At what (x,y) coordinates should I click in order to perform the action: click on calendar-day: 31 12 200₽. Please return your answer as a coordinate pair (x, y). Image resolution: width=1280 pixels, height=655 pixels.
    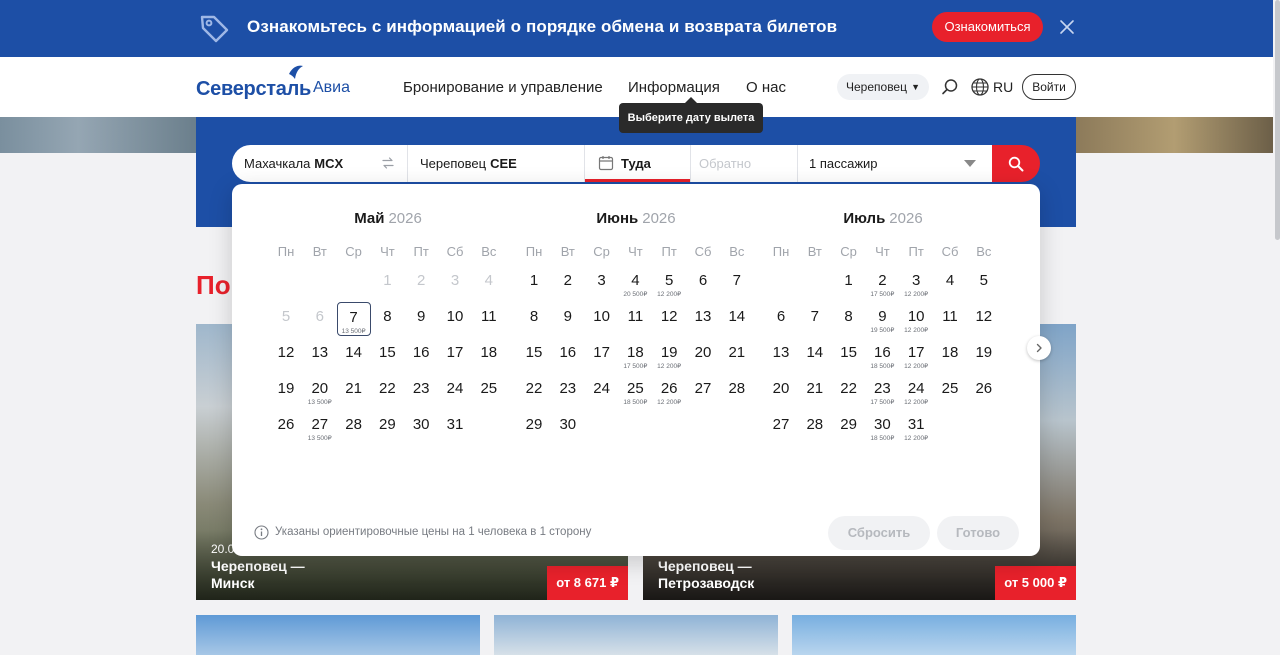
    Looking at the image, I should click on (916, 427).